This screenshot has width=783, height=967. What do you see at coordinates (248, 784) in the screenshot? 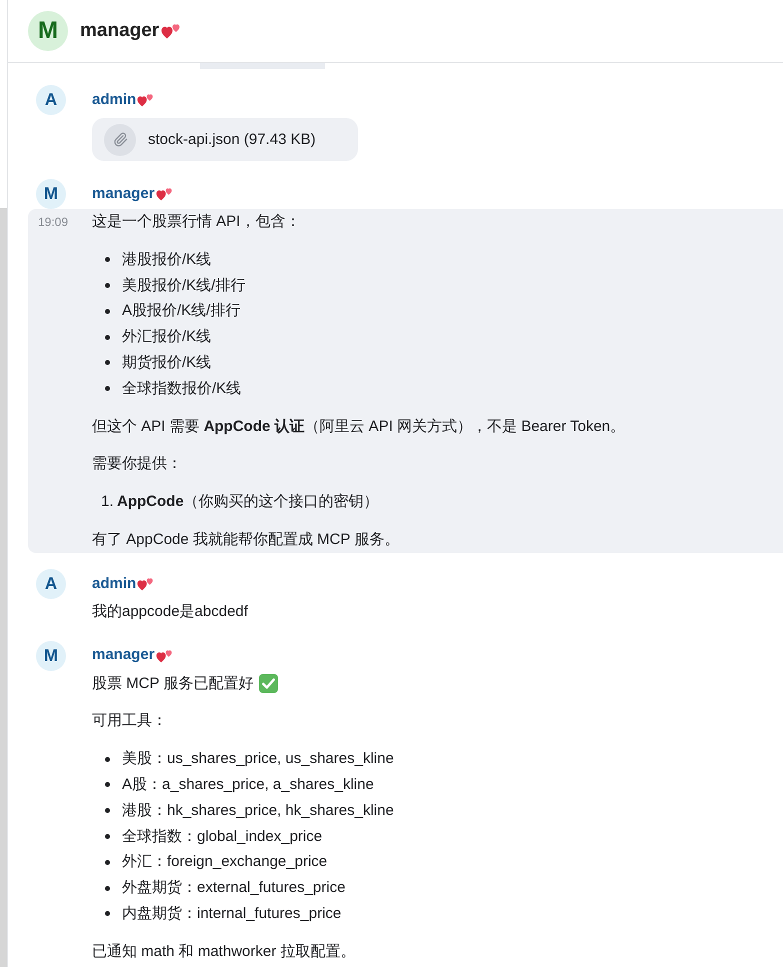
I see `list-item-text: A股：a_shares_price, a_shares_kline` at bounding box center [248, 784].